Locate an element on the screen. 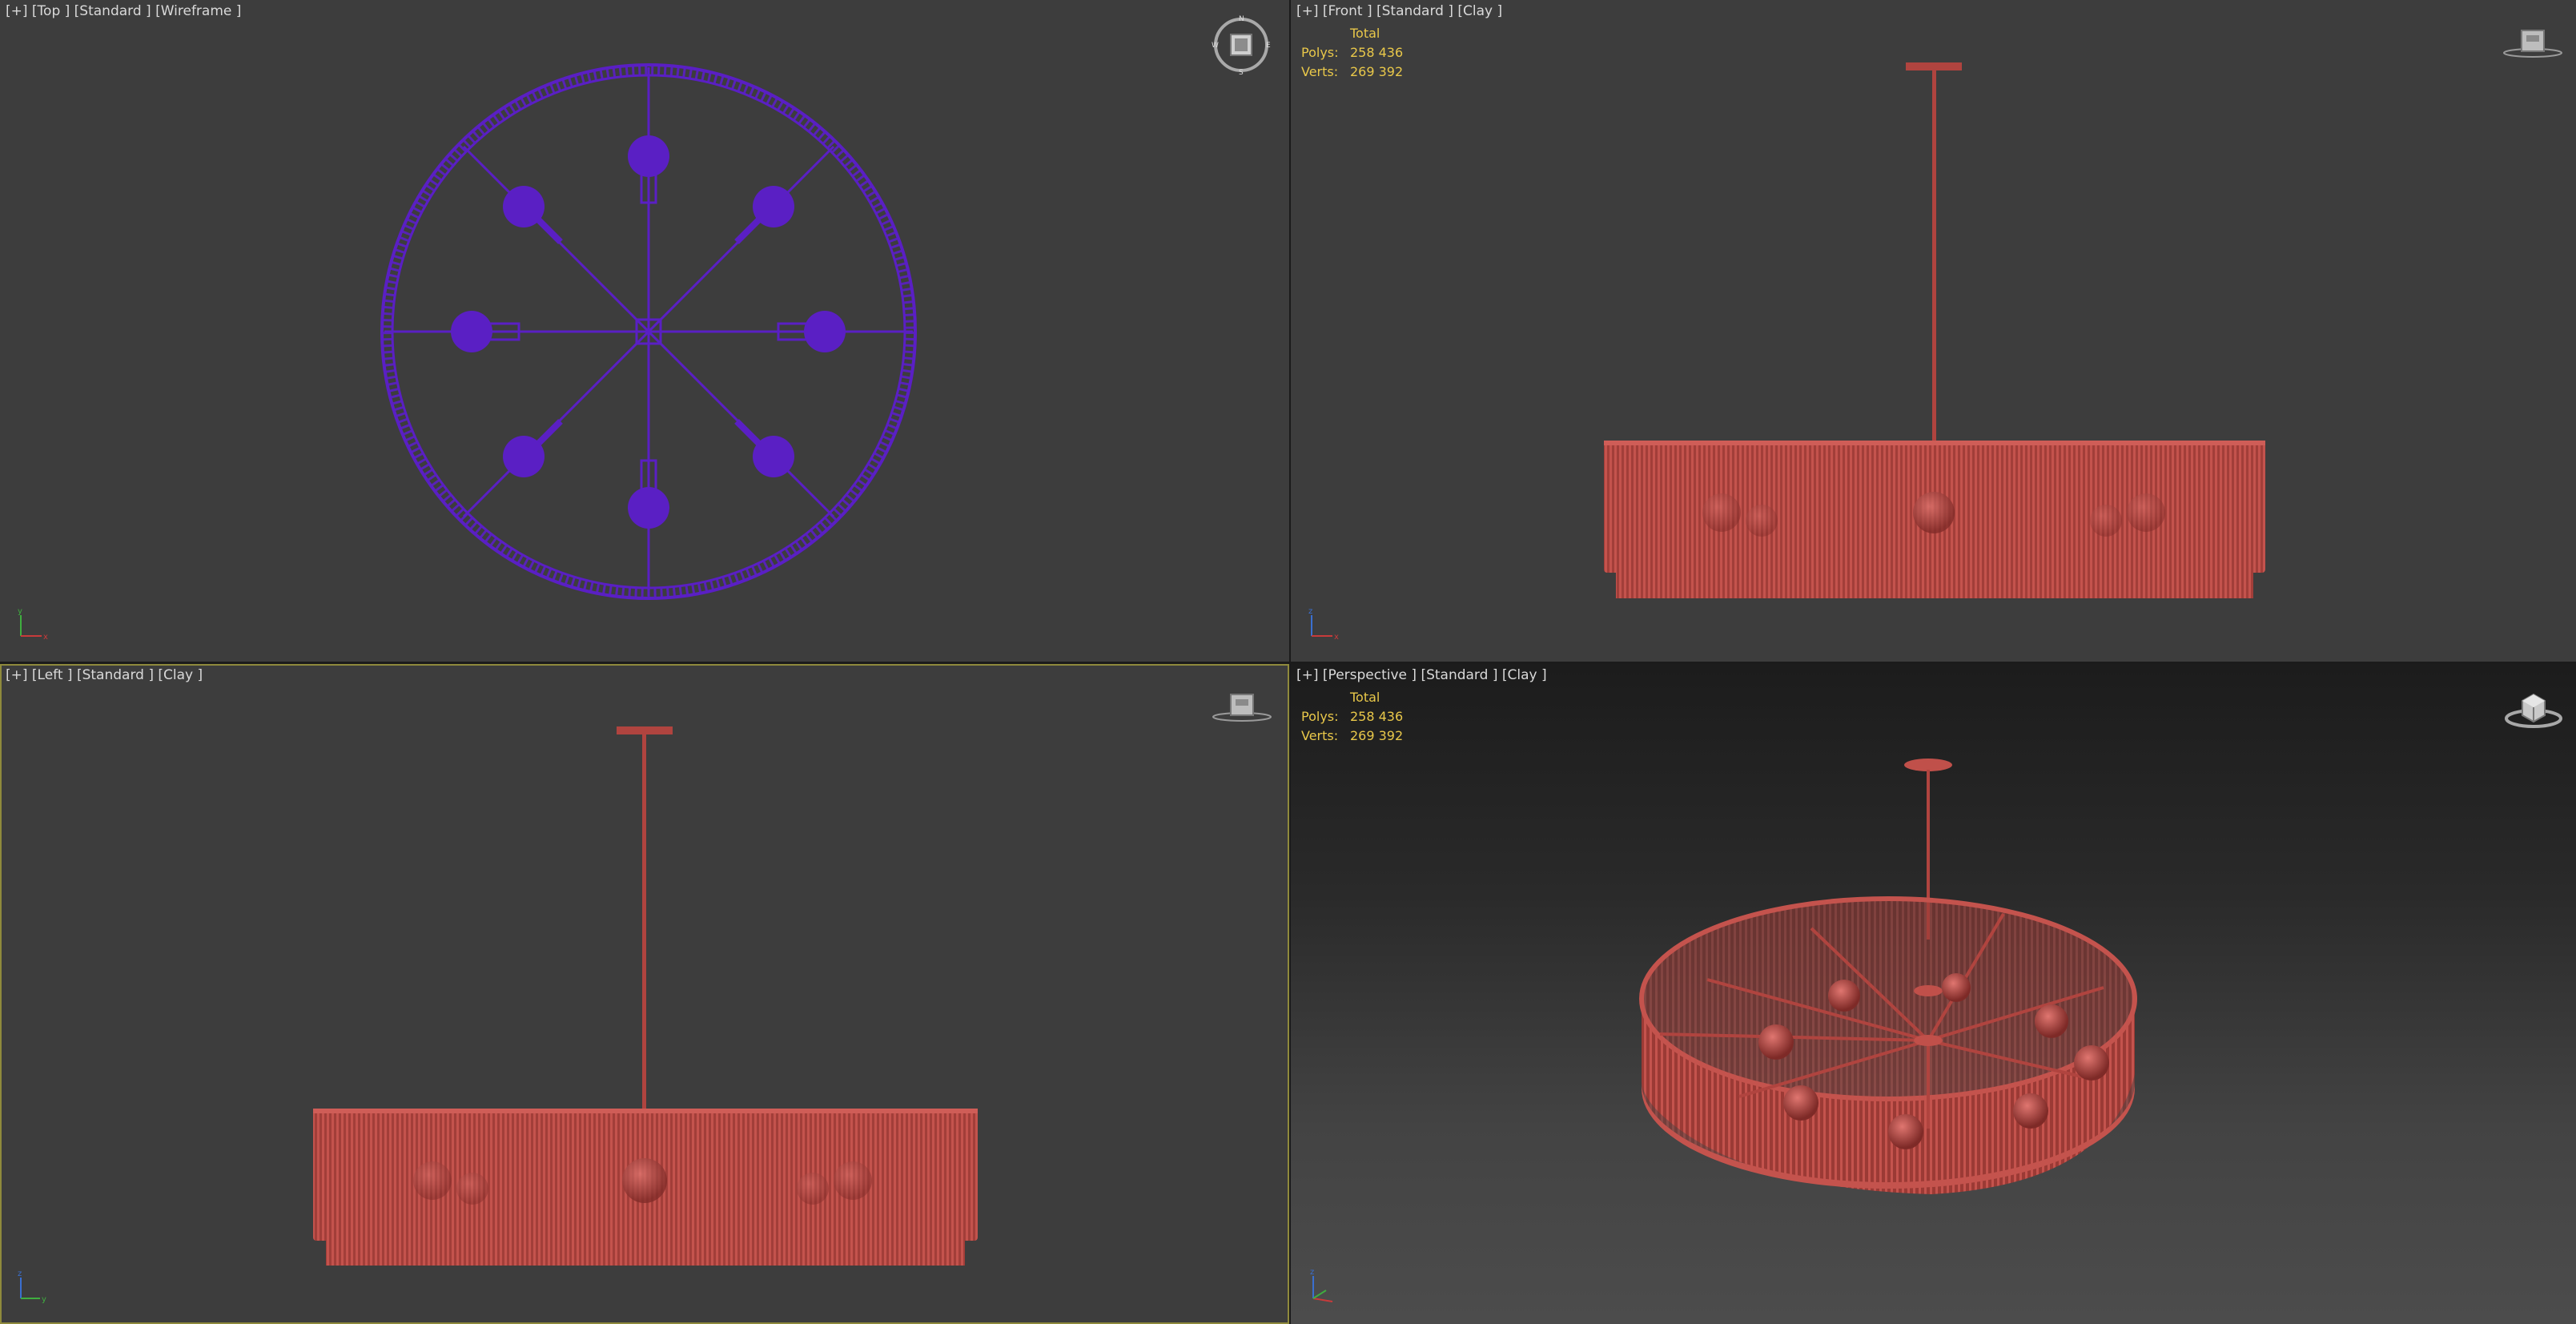 Image resolution: width=2576 pixels, height=1324 pixels. svg-text: N is located at coordinates (1241, 19).